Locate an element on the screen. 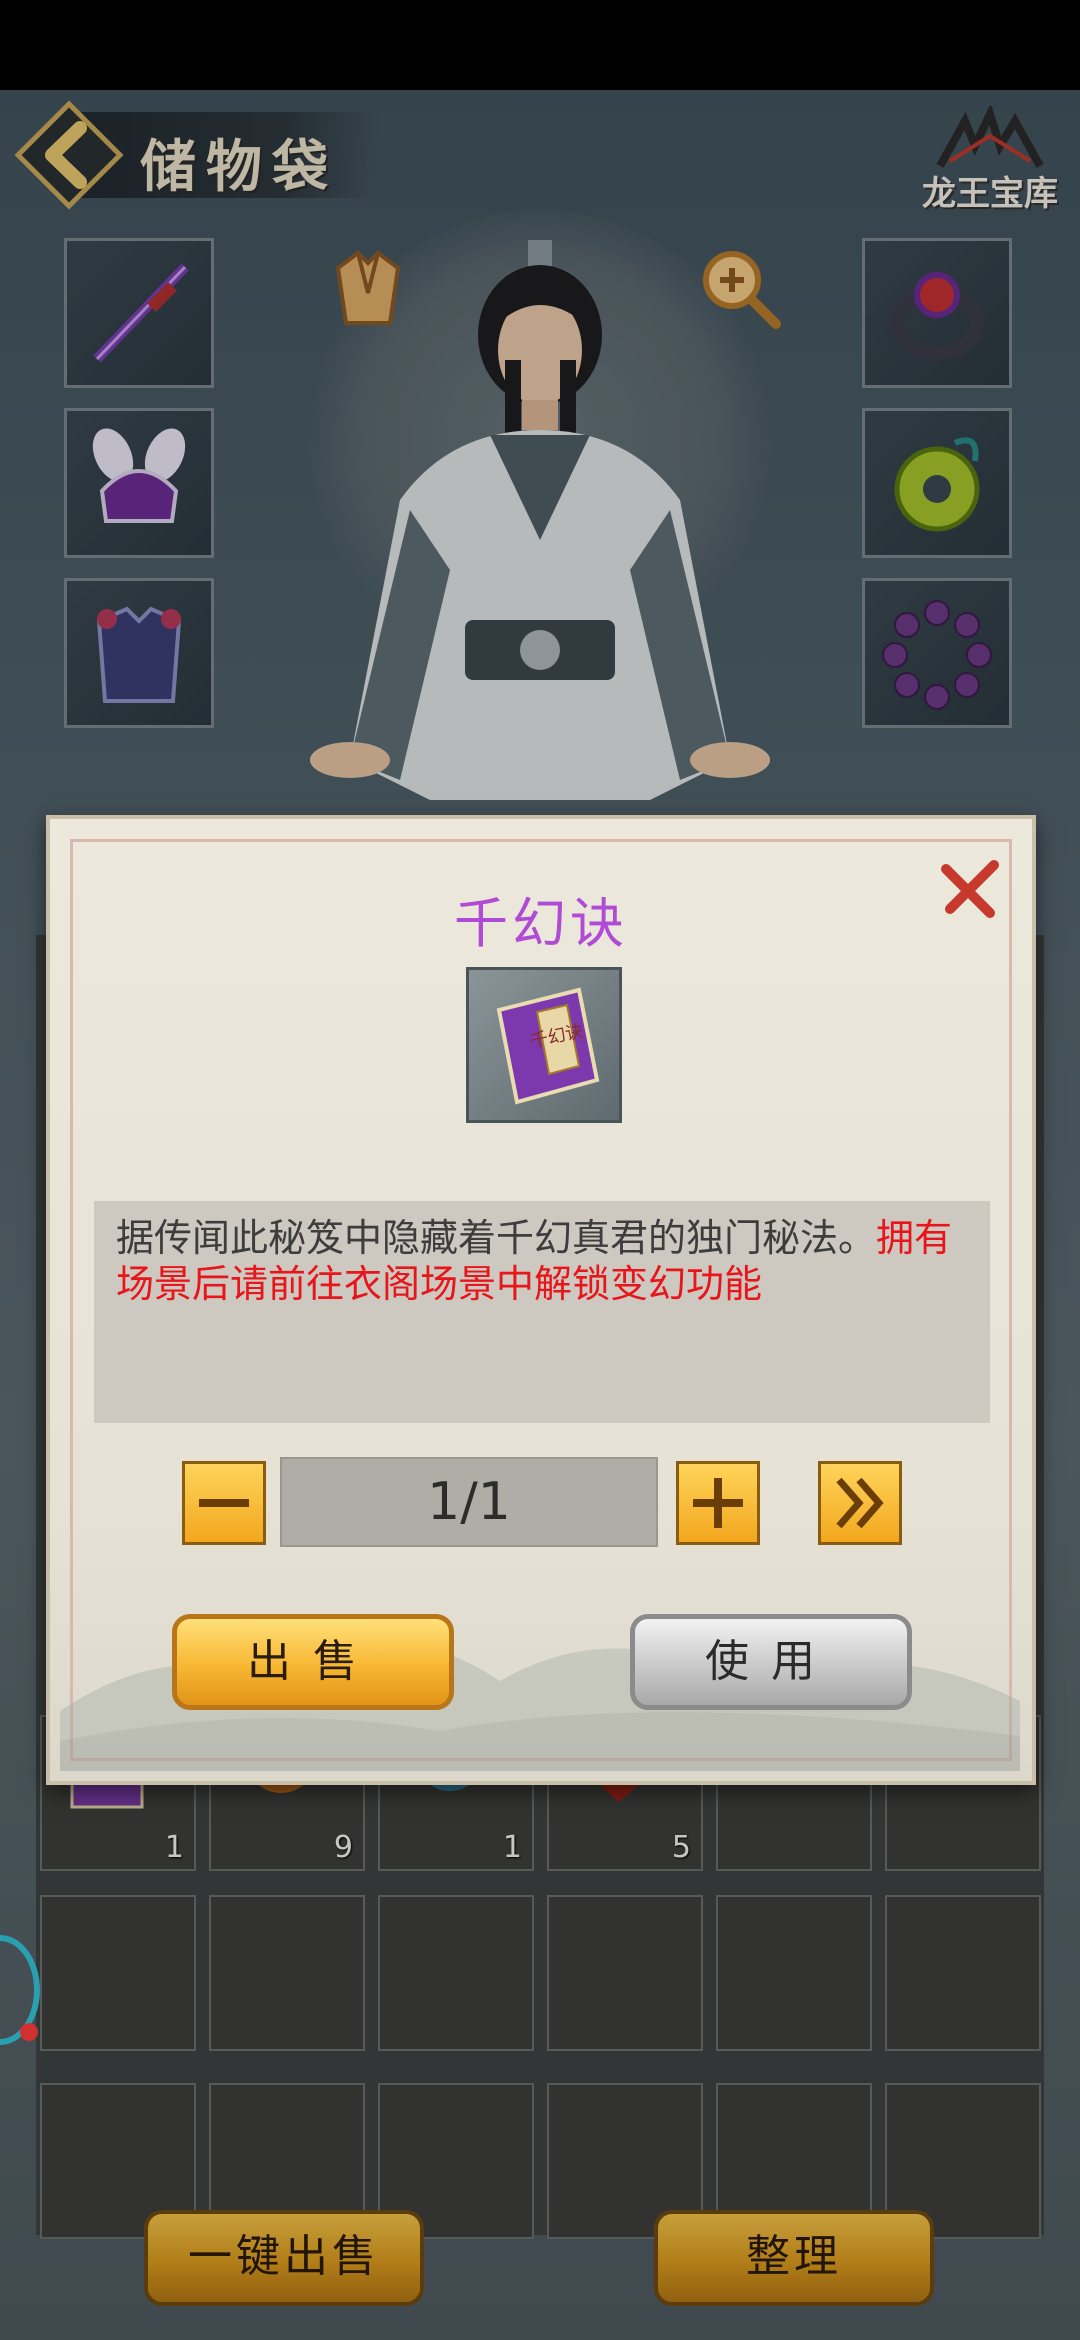 Image resolution: width=1080 pixels, height=2340 pixels. description-text: 据传闻此秘笈中隐藏着千幻真君的独门秘法。 is located at coordinates (496, 1238).